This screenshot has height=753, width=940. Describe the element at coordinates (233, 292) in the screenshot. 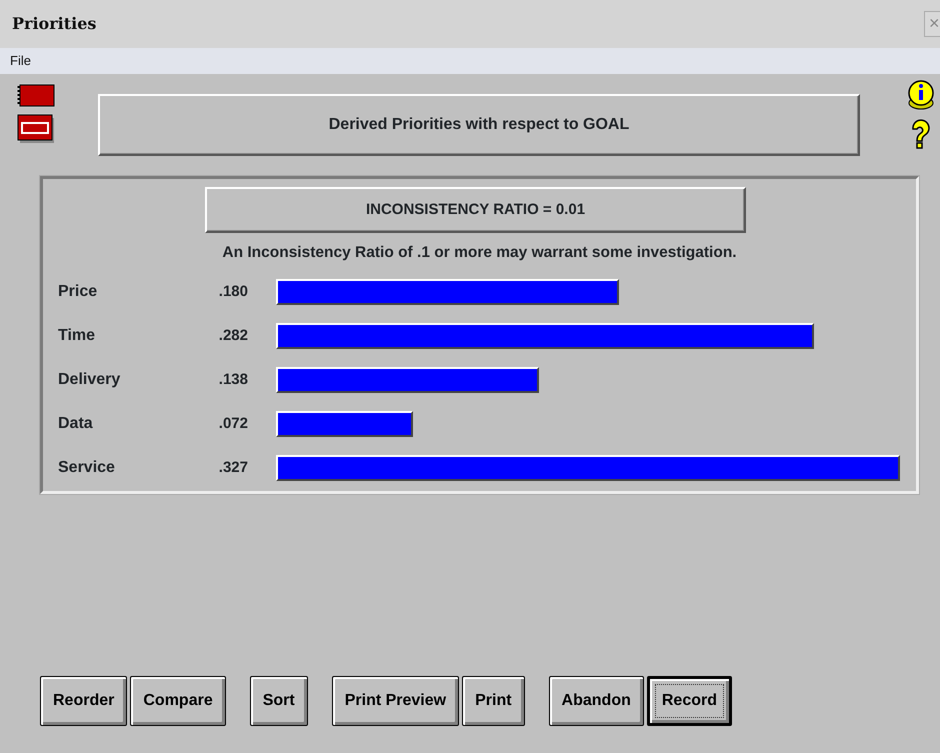

I see `priority-value: .180` at that location.